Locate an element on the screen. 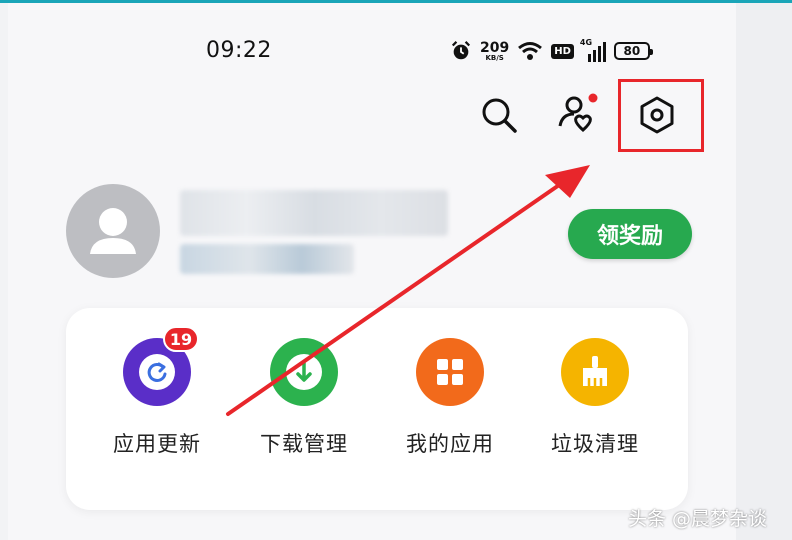 This screenshot has height=540, width=792. watermark: 头条 @晨梦杂谈 is located at coordinates (698, 519).